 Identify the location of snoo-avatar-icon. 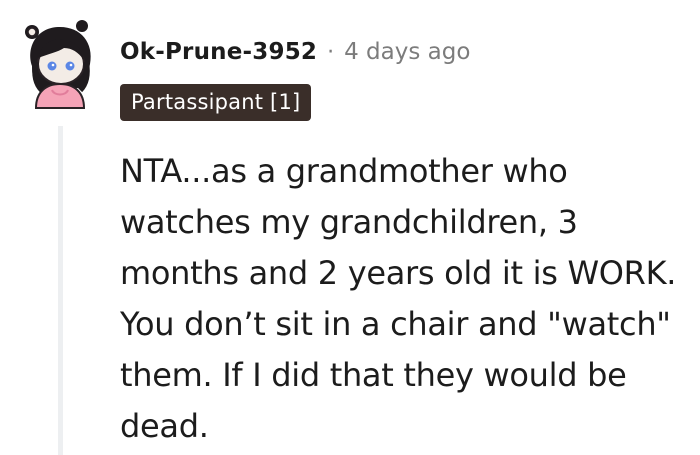
(58, 64).